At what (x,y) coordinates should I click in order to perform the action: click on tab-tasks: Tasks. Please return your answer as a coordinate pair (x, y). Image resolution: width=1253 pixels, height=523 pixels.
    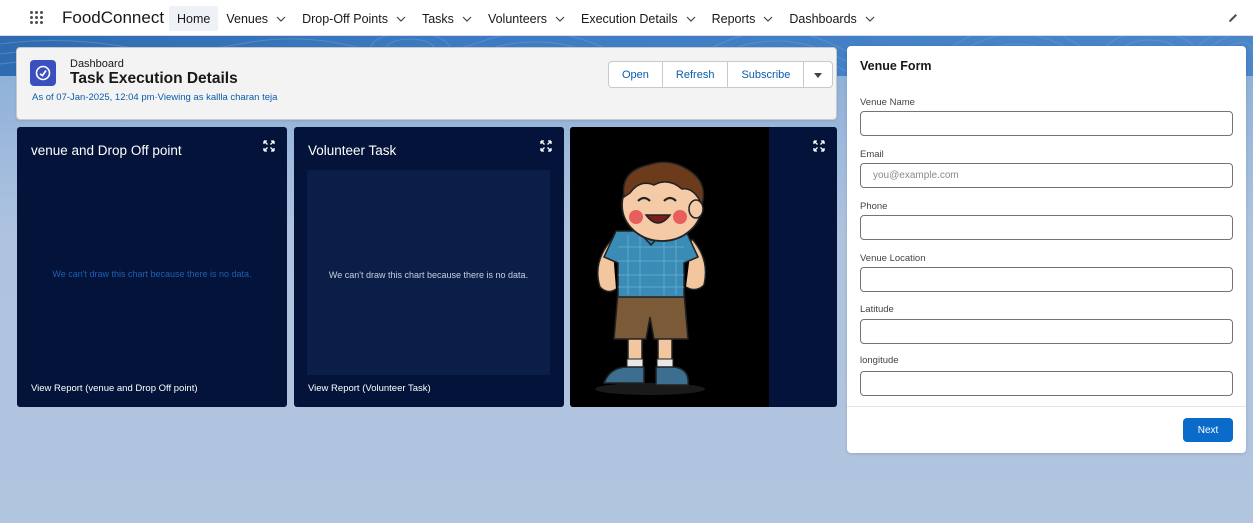
    Looking at the image, I should click on (447, 18).